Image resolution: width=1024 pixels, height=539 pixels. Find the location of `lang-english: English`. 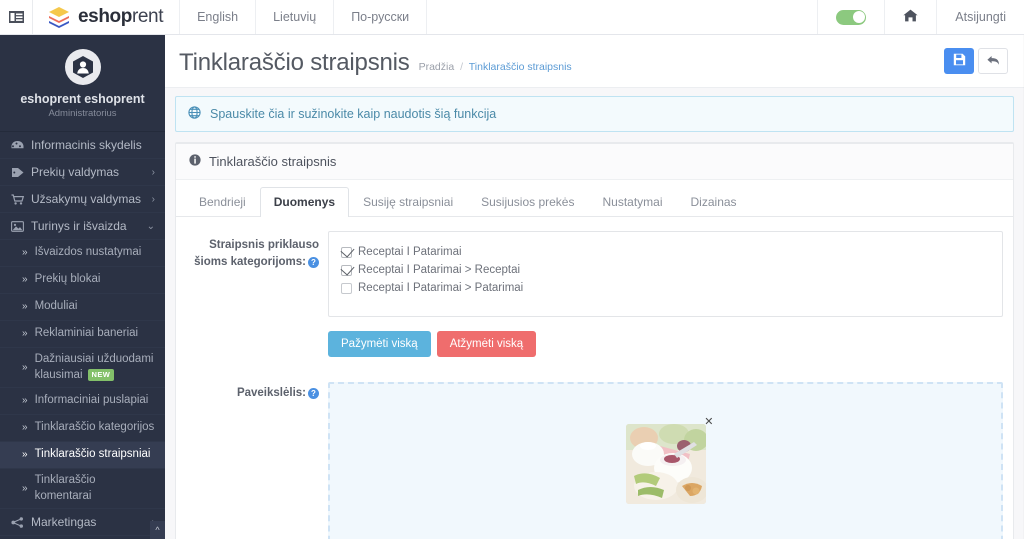

lang-english: English is located at coordinates (217, 17).